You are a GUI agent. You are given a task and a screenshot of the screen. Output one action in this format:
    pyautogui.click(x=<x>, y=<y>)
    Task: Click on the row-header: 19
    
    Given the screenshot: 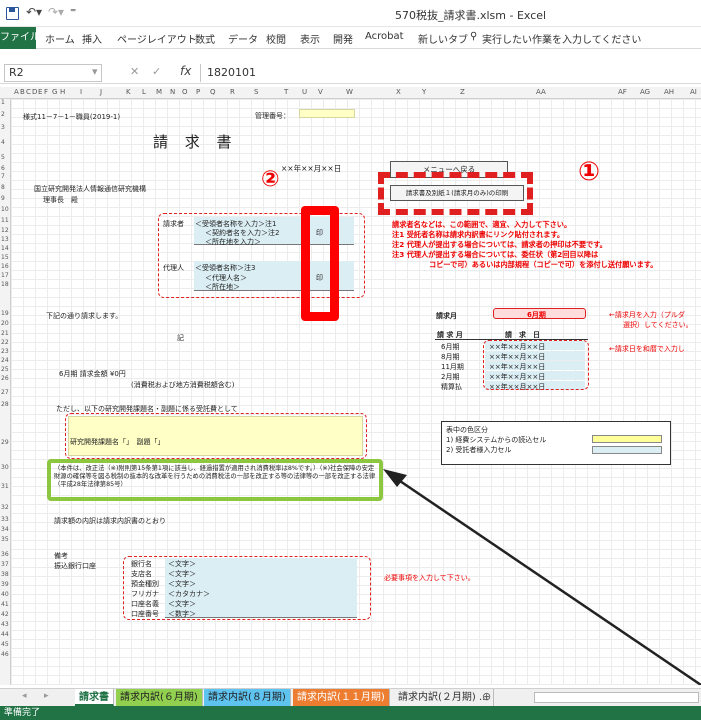 What is the action you would take?
    pyautogui.click(x=6, y=313)
    